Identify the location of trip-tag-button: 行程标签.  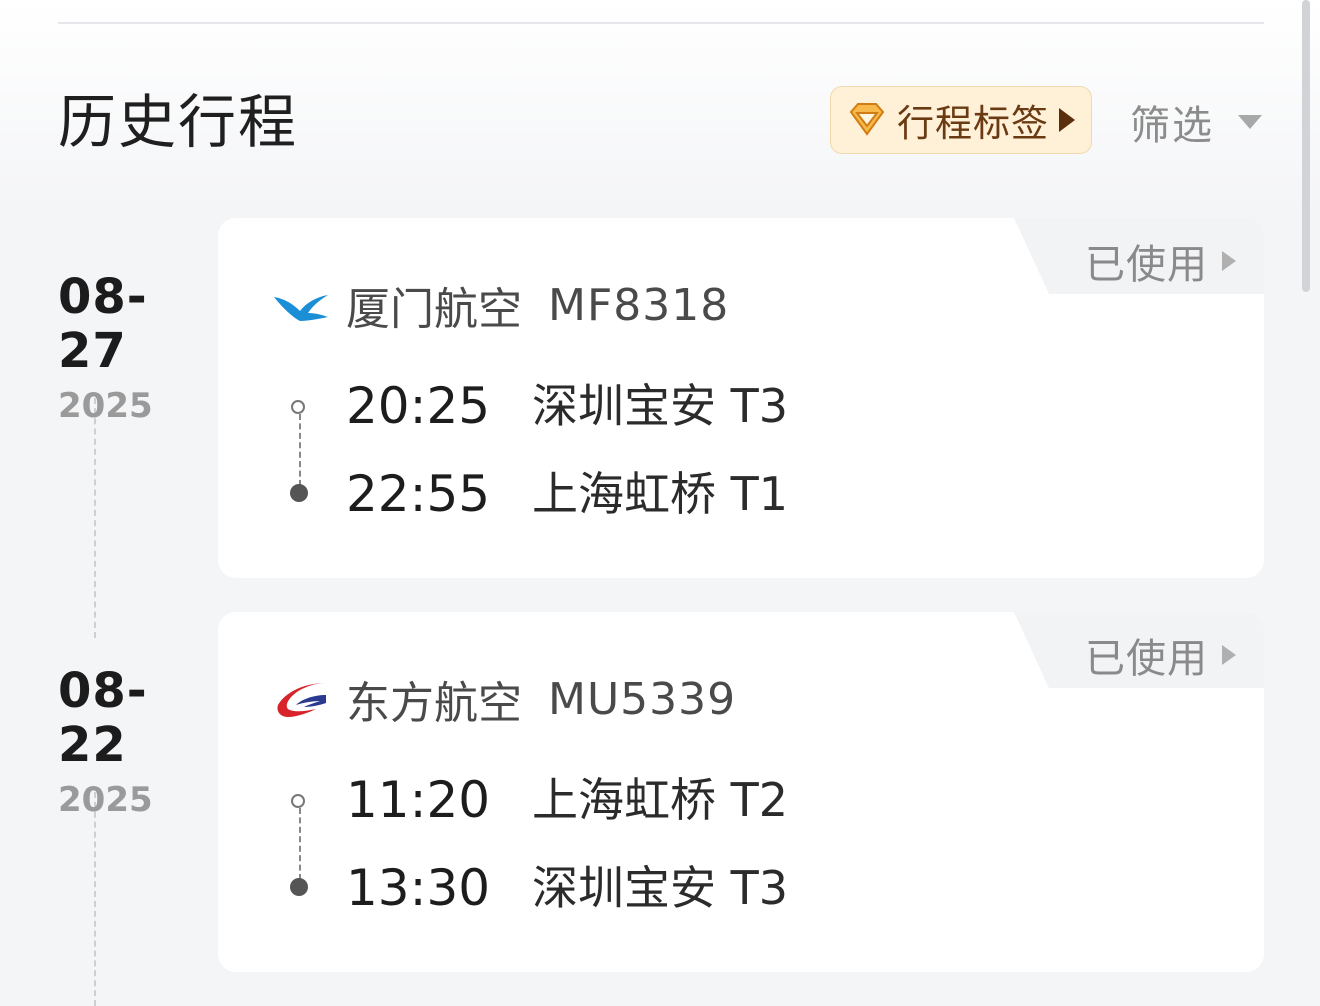
(961, 120).